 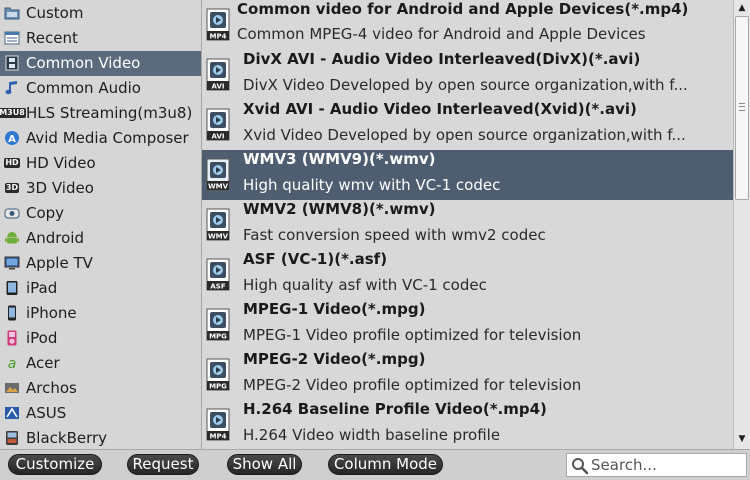 What do you see at coordinates (12, 88) in the screenshot?
I see `music-note-icon` at bounding box center [12, 88].